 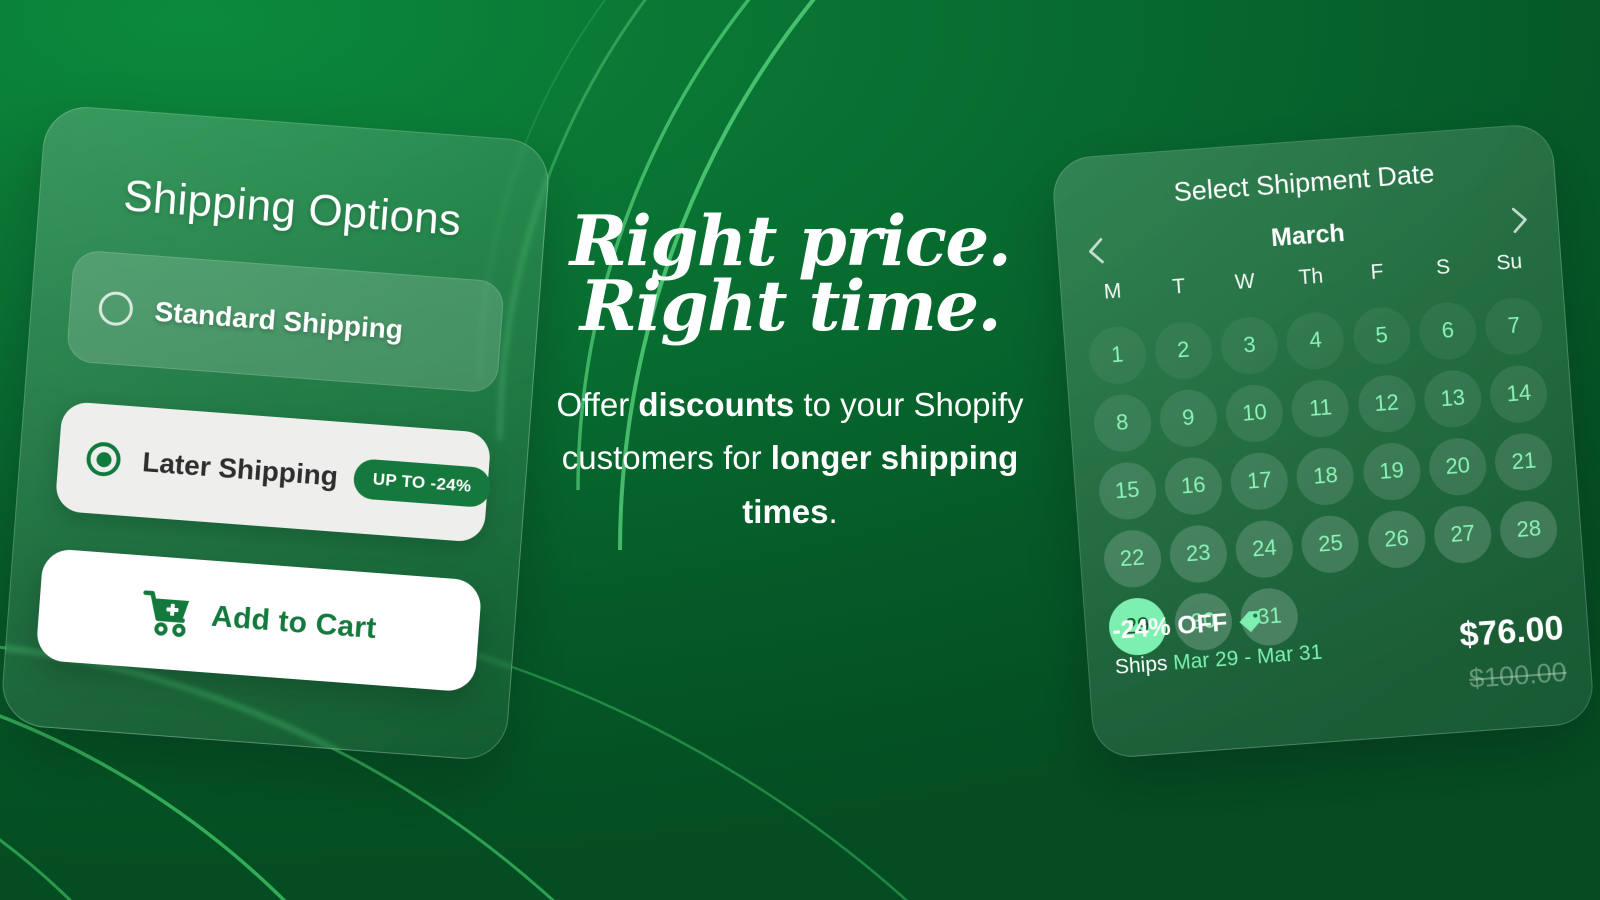 I want to click on calendar-day-12: 12, so click(x=1387, y=403).